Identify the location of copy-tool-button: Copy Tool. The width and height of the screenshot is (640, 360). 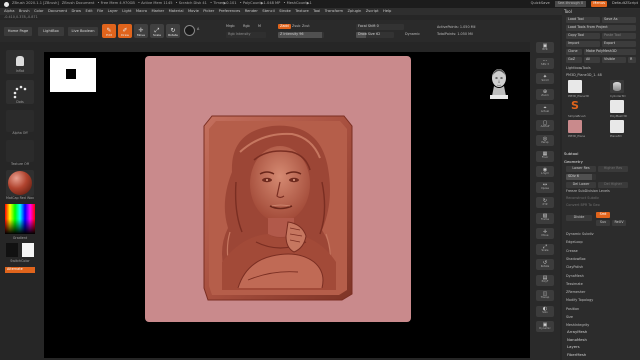
(583, 36).